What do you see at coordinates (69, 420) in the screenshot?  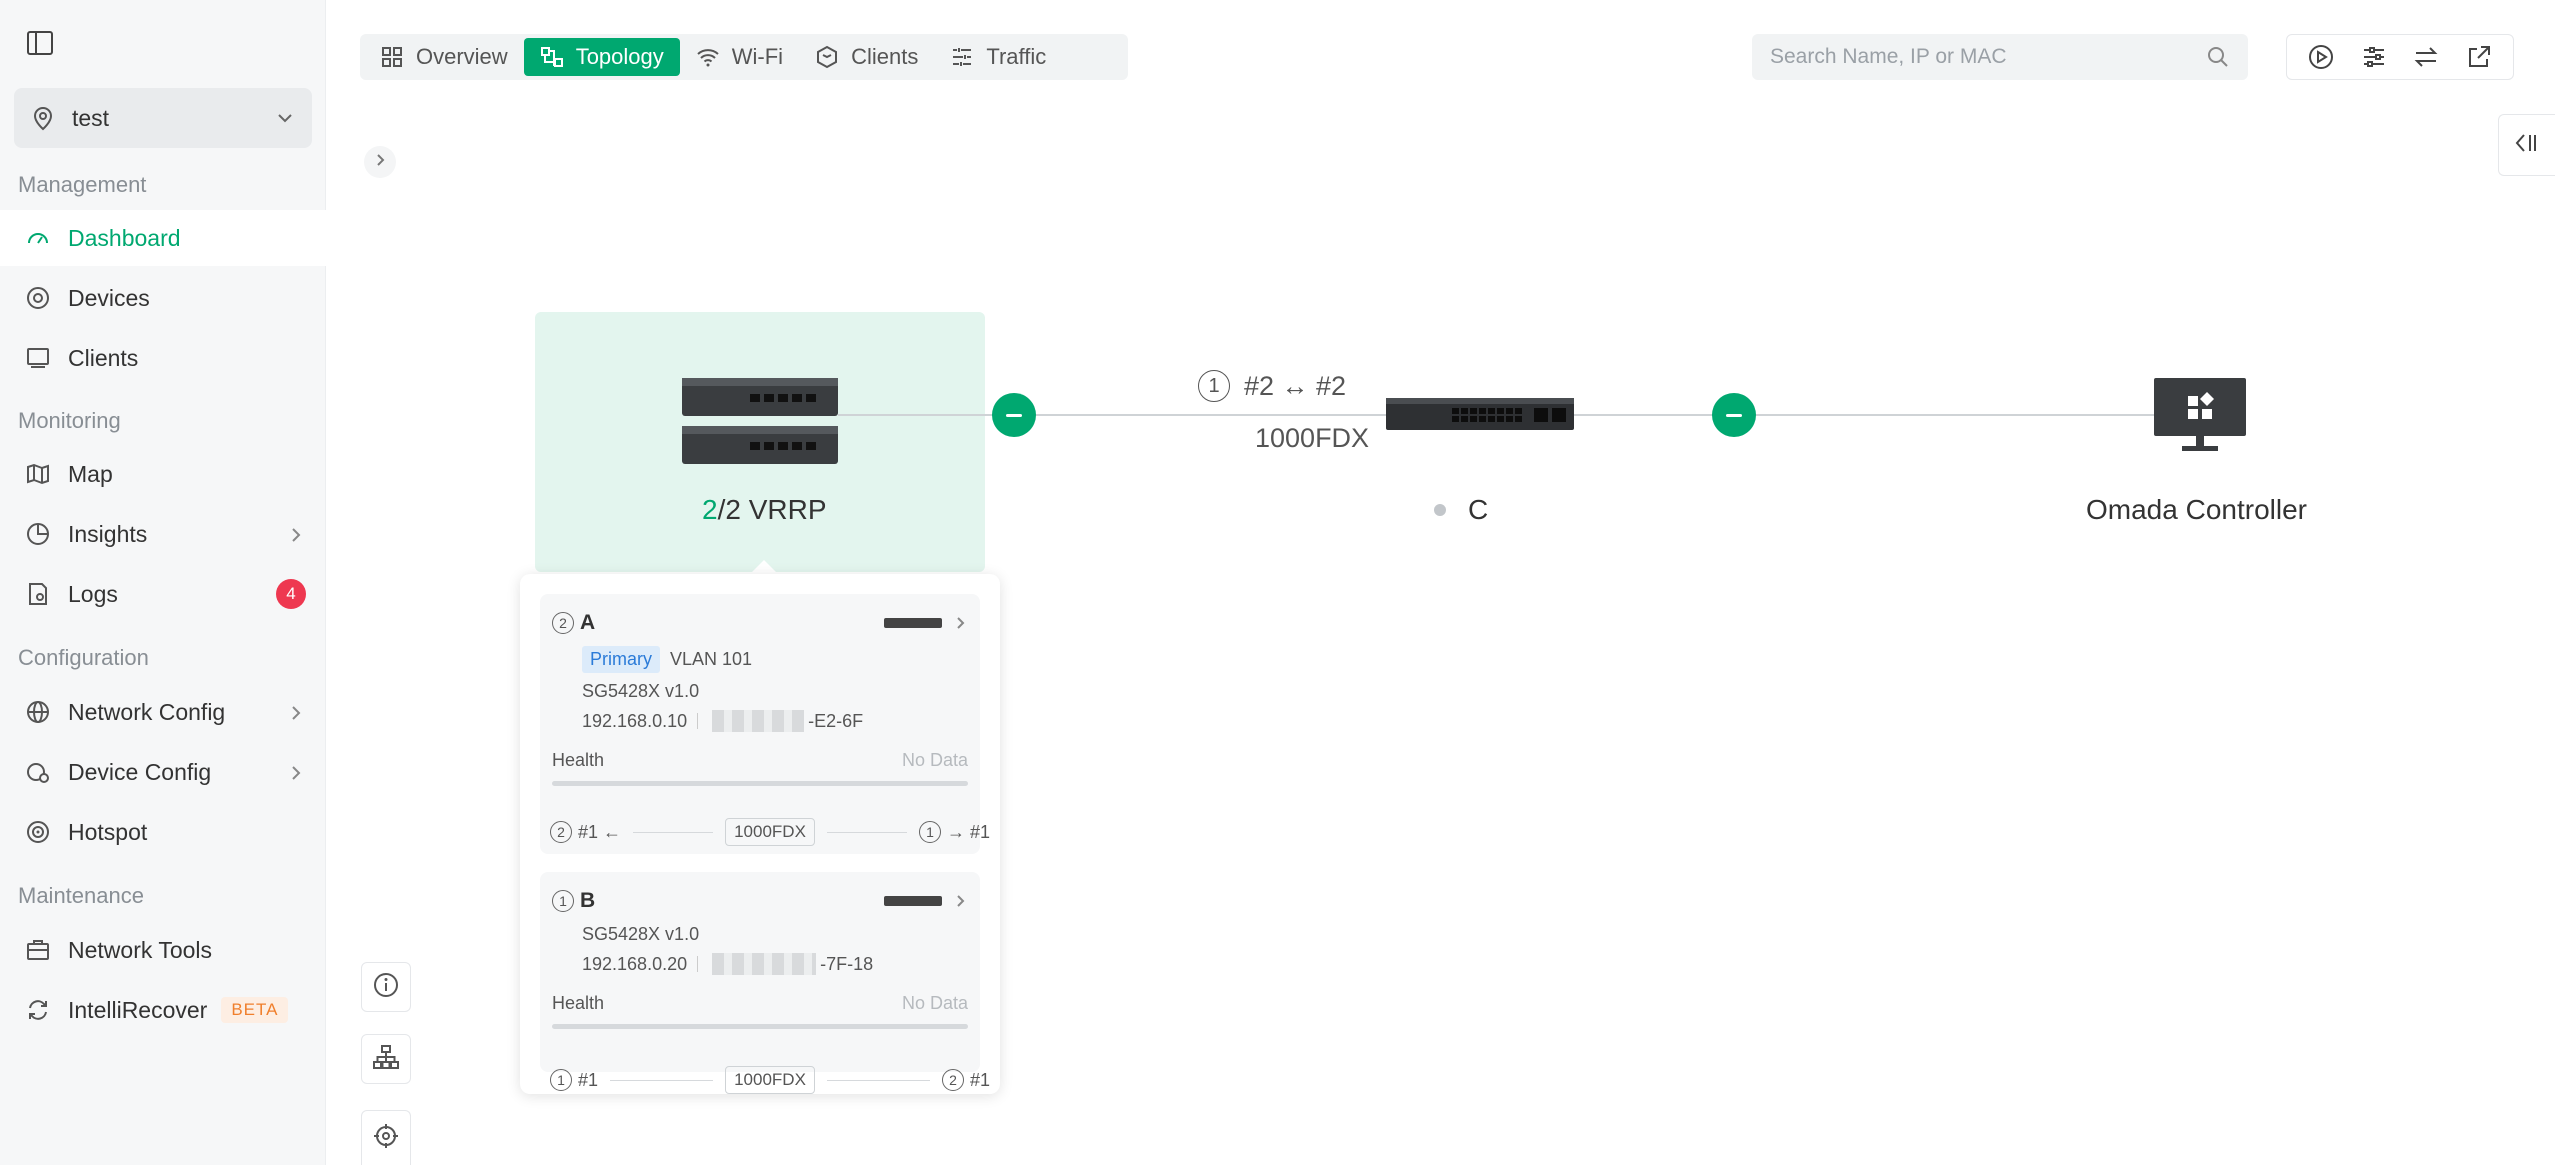 I see `section-monitoring: Monitoring` at bounding box center [69, 420].